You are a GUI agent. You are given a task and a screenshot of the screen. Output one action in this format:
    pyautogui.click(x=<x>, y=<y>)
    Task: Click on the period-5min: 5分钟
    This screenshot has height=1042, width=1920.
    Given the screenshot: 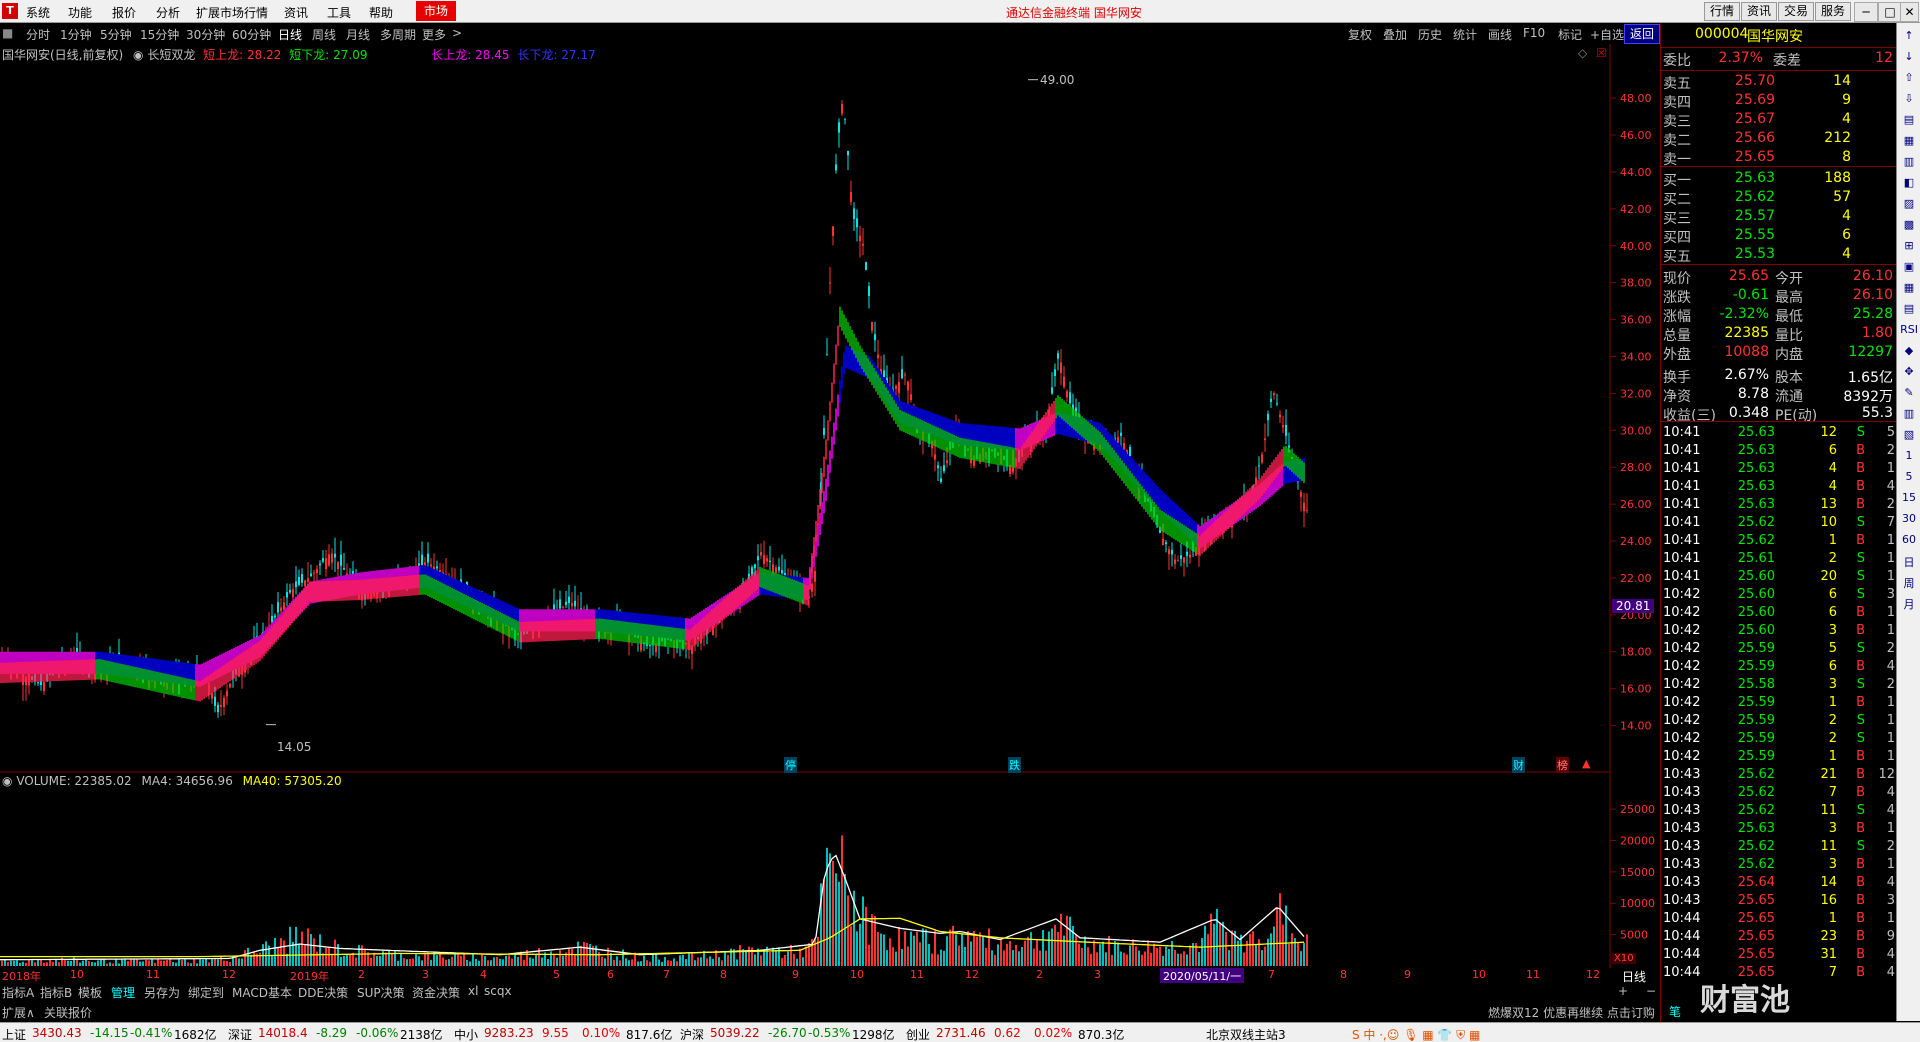 What is the action you would take?
    pyautogui.click(x=116, y=34)
    